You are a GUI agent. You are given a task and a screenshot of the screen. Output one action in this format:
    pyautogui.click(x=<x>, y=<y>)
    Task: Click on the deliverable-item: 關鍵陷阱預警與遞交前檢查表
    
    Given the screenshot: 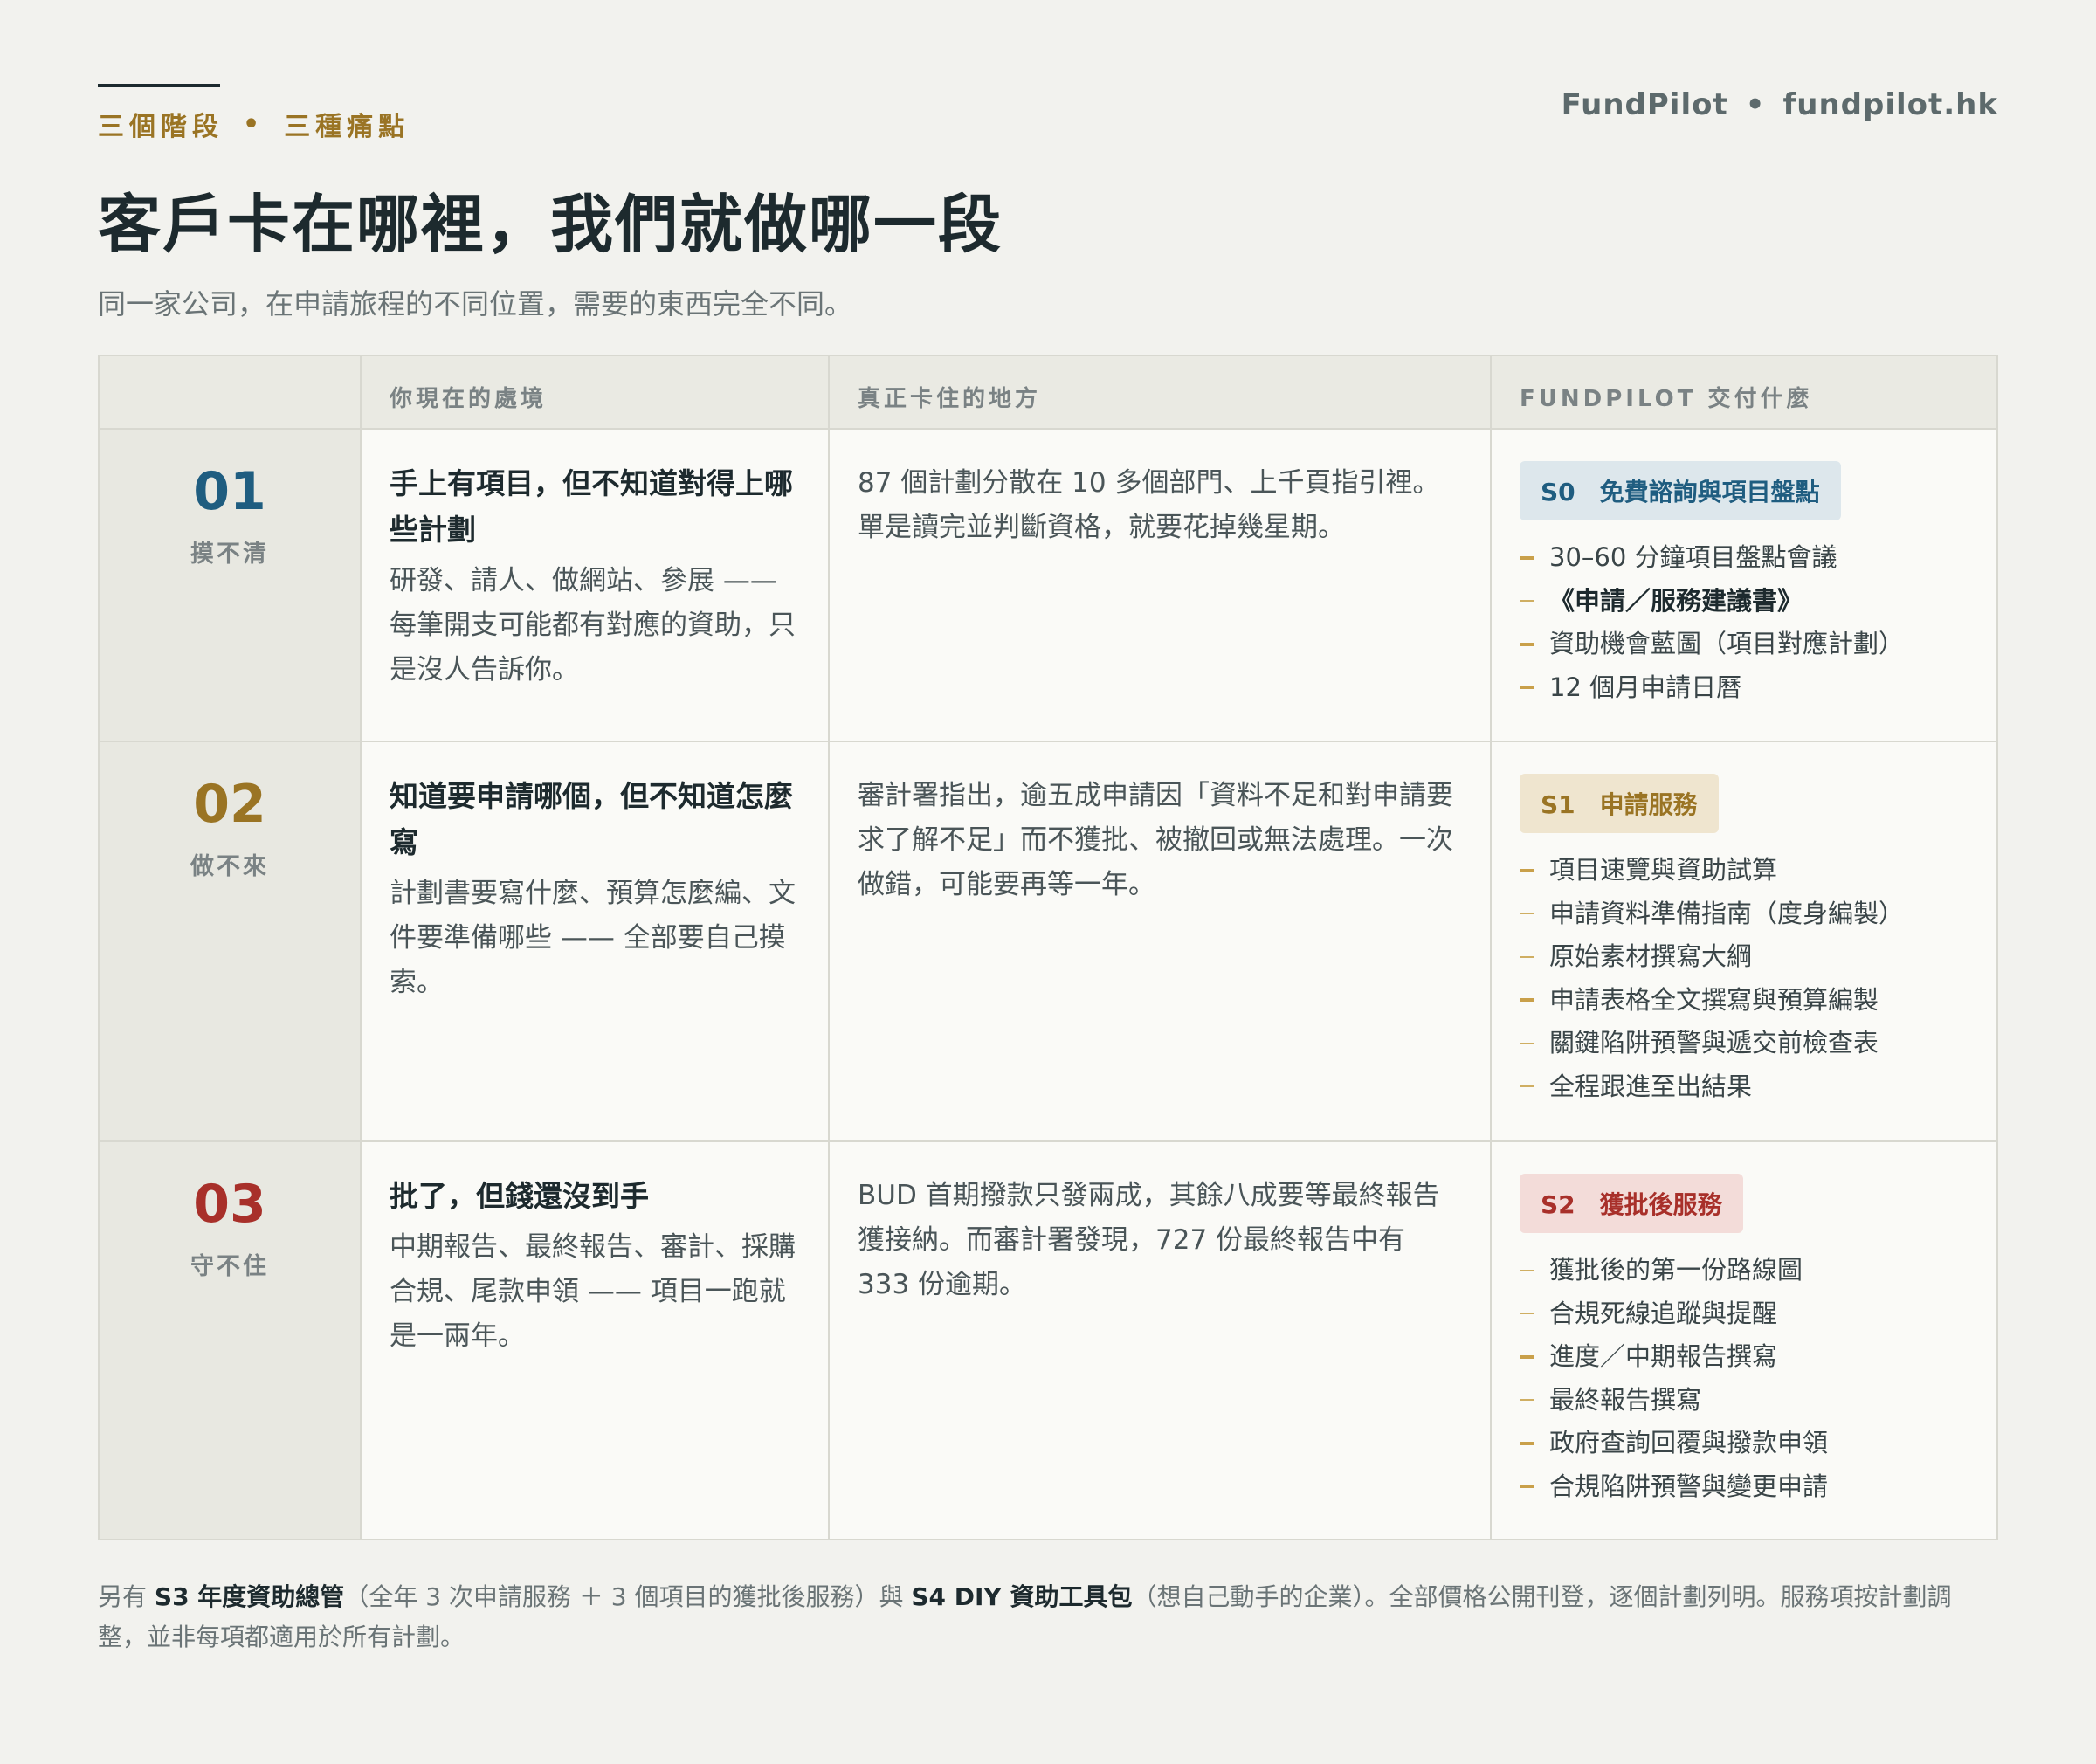 What is the action you would take?
    pyautogui.click(x=1746, y=1043)
    